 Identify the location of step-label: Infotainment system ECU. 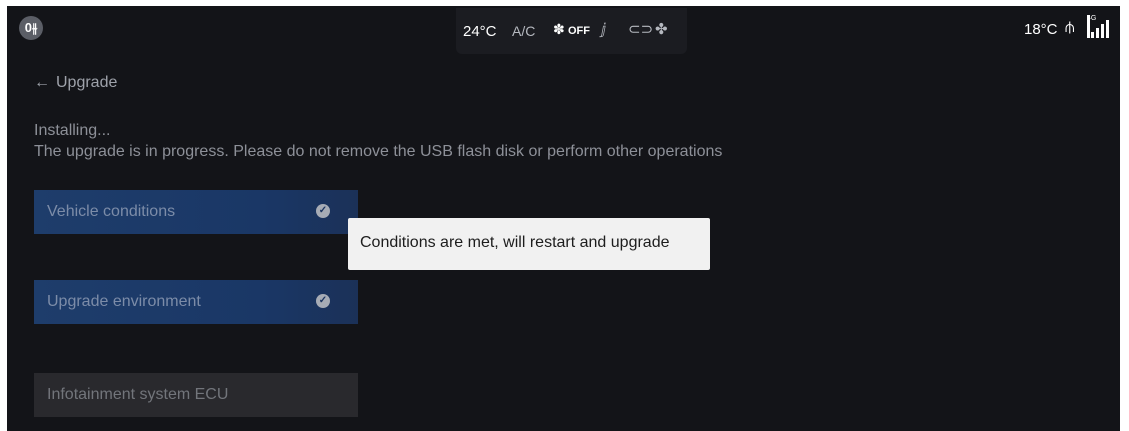
(138, 394).